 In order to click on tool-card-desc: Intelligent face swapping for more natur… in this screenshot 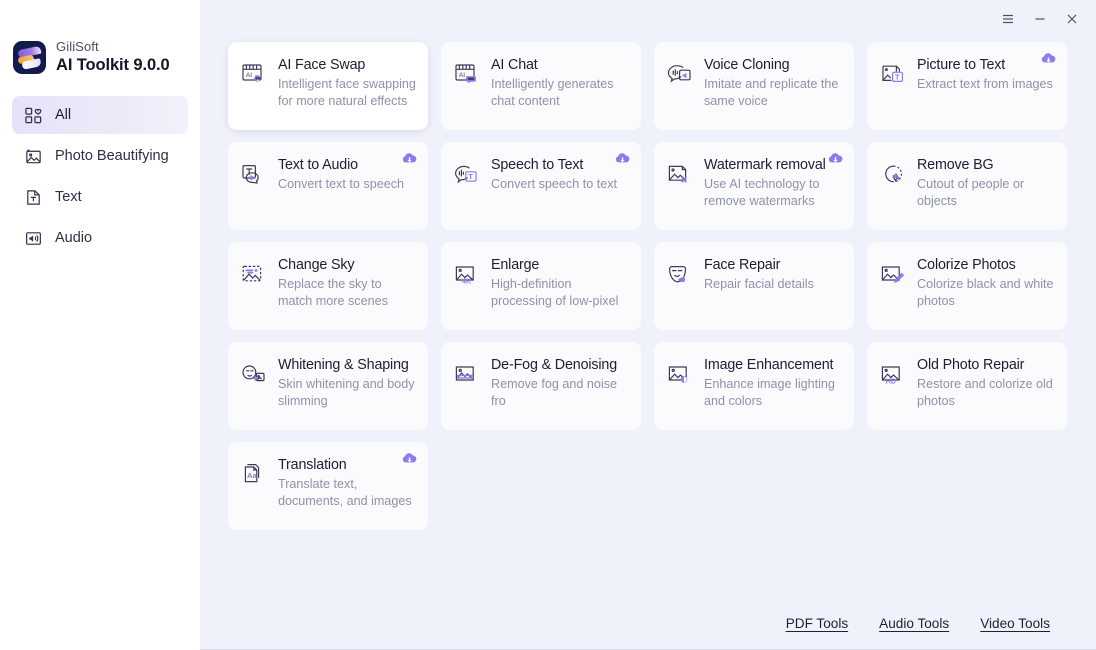, I will do `click(347, 92)`.